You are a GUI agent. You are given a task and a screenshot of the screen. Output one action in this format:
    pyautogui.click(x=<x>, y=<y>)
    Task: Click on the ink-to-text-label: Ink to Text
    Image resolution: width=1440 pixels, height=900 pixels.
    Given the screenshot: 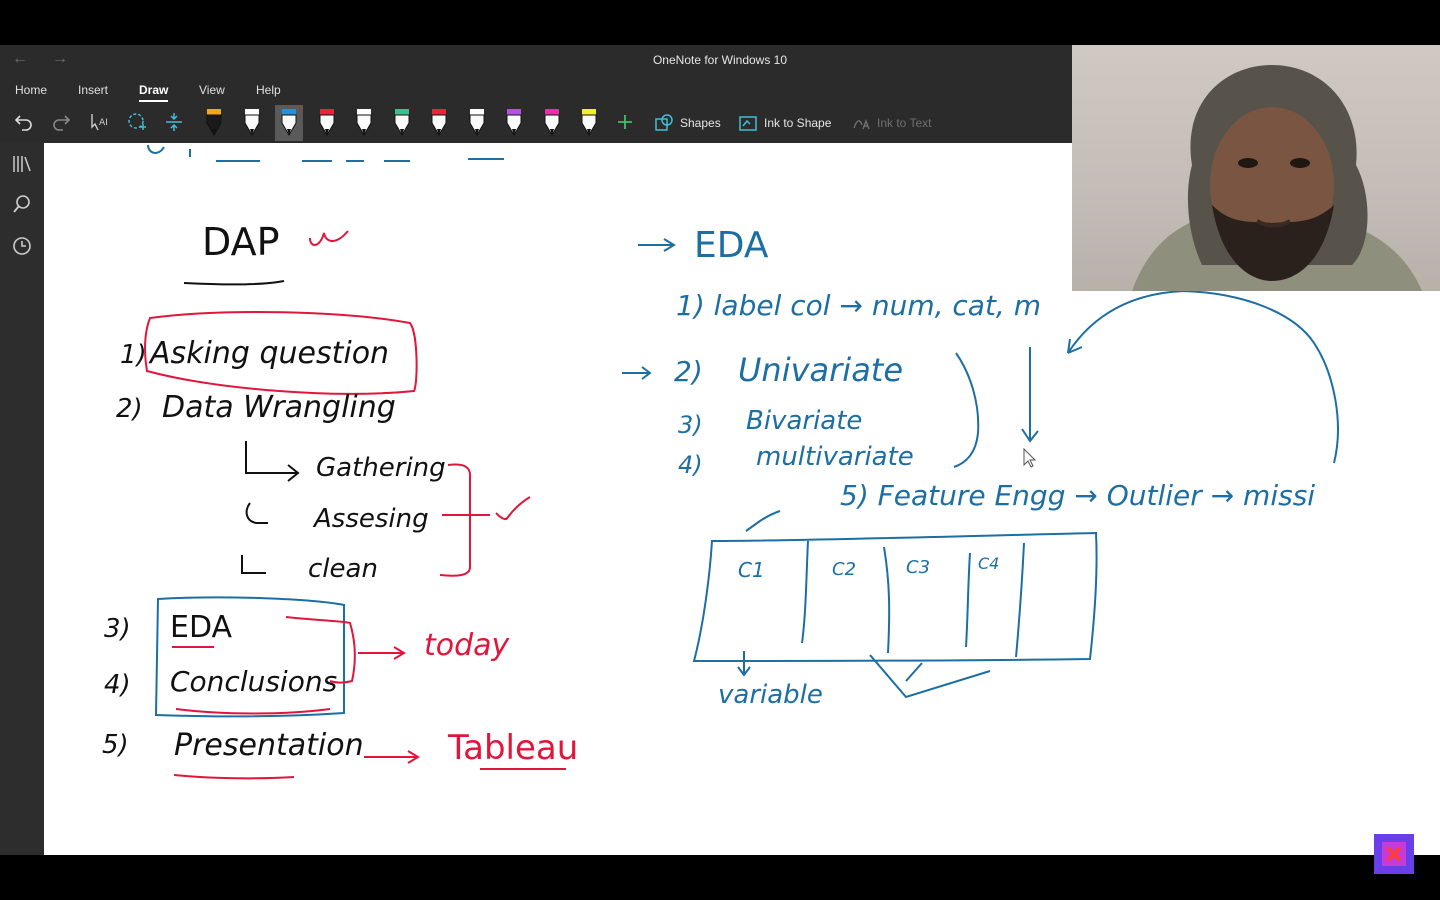 What is the action you would take?
    pyautogui.click(x=904, y=123)
    